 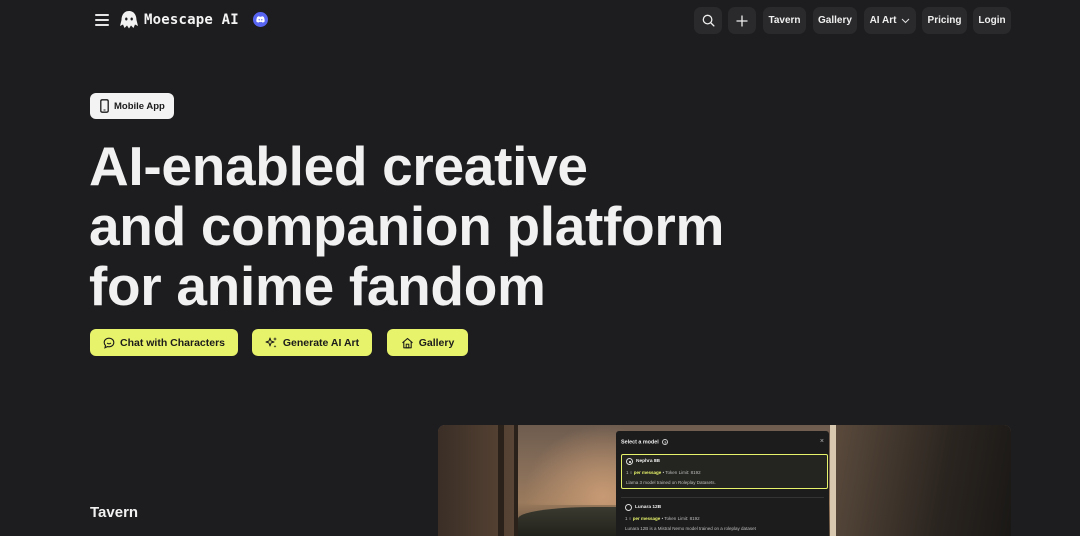 I want to click on chevron-down-icon, so click(x=906, y=20).